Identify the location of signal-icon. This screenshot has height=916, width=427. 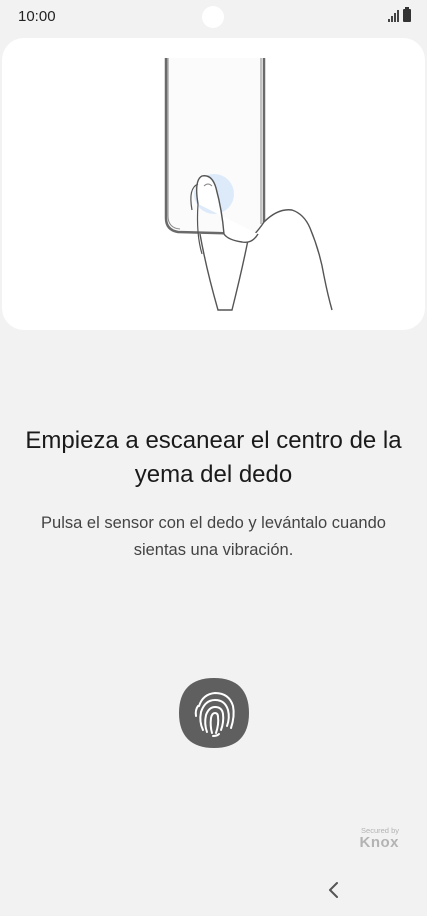
(393, 16).